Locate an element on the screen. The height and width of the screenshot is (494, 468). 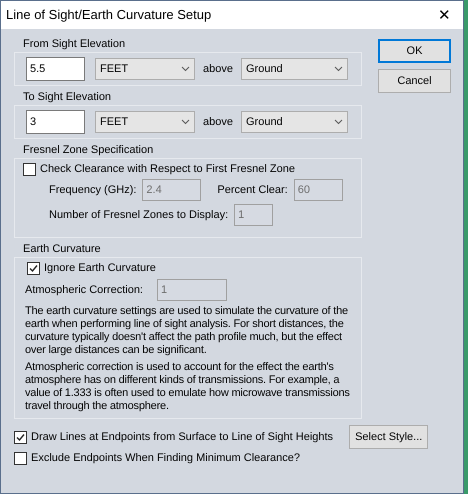
elevation-field: 3 is located at coordinates (55, 122).